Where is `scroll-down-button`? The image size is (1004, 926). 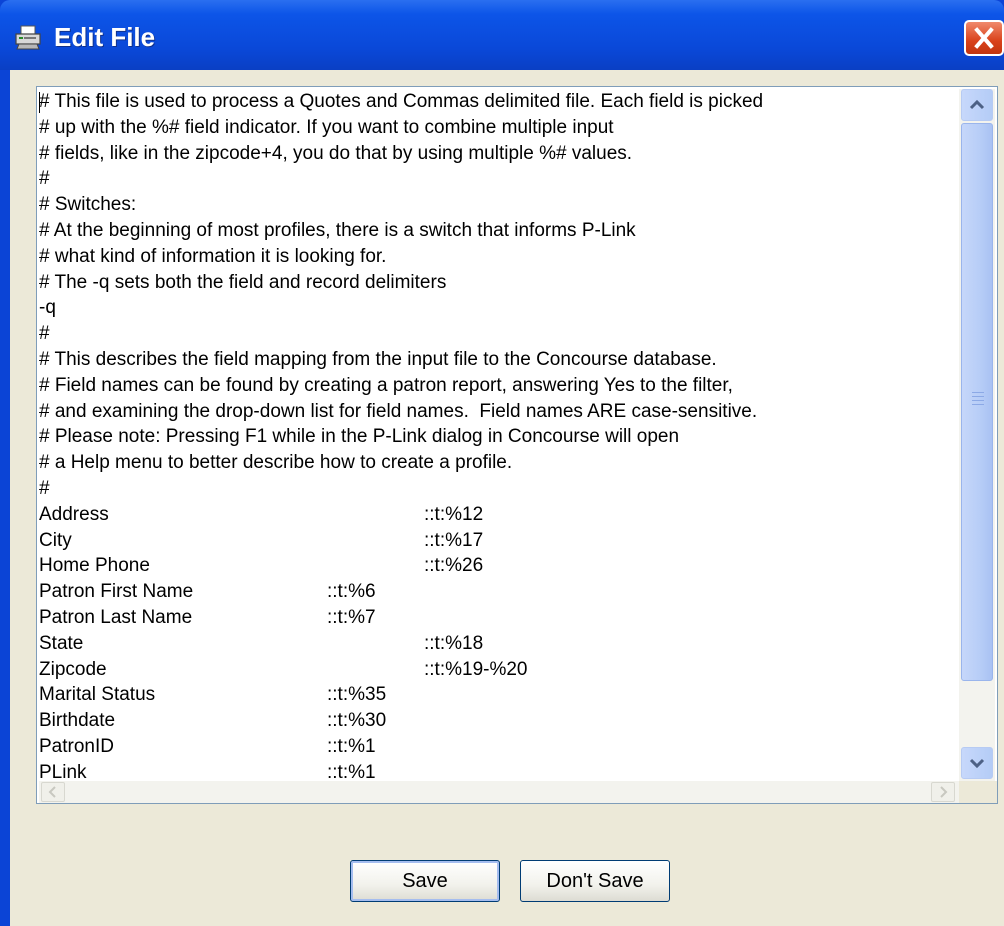 scroll-down-button is located at coordinates (977, 763).